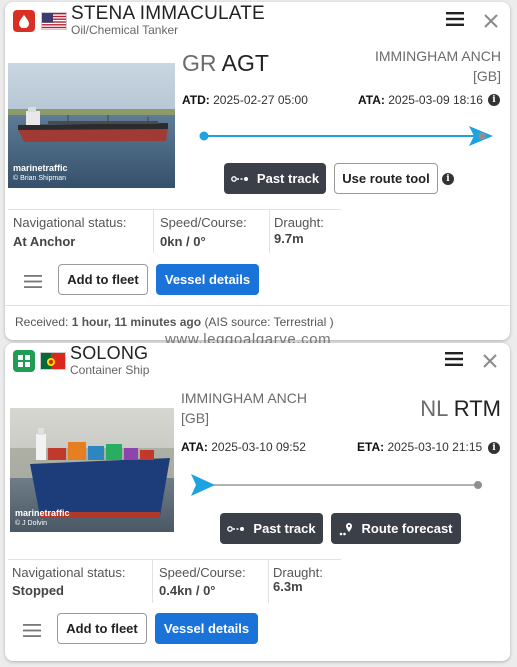 The height and width of the screenshot is (667, 517). What do you see at coordinates (371, 447) in the screenshot?
I see `eta-time-label: ETA:` at bounding box center [371, 447].